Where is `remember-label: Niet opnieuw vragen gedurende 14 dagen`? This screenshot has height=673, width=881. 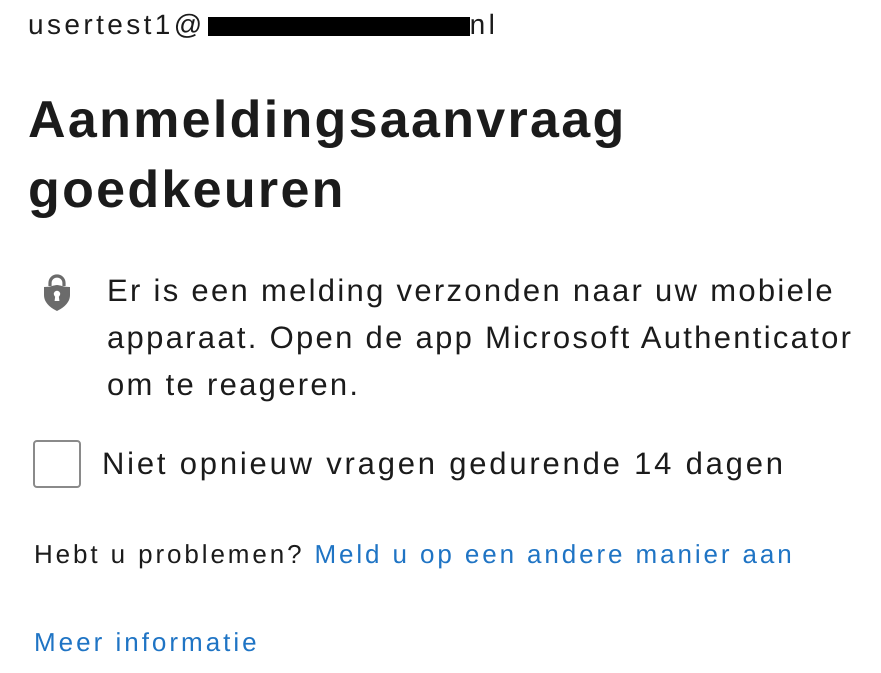 remember-label: Niet opnieuw vragen gedurende 14 dagen is located at coordinates (444, 464).